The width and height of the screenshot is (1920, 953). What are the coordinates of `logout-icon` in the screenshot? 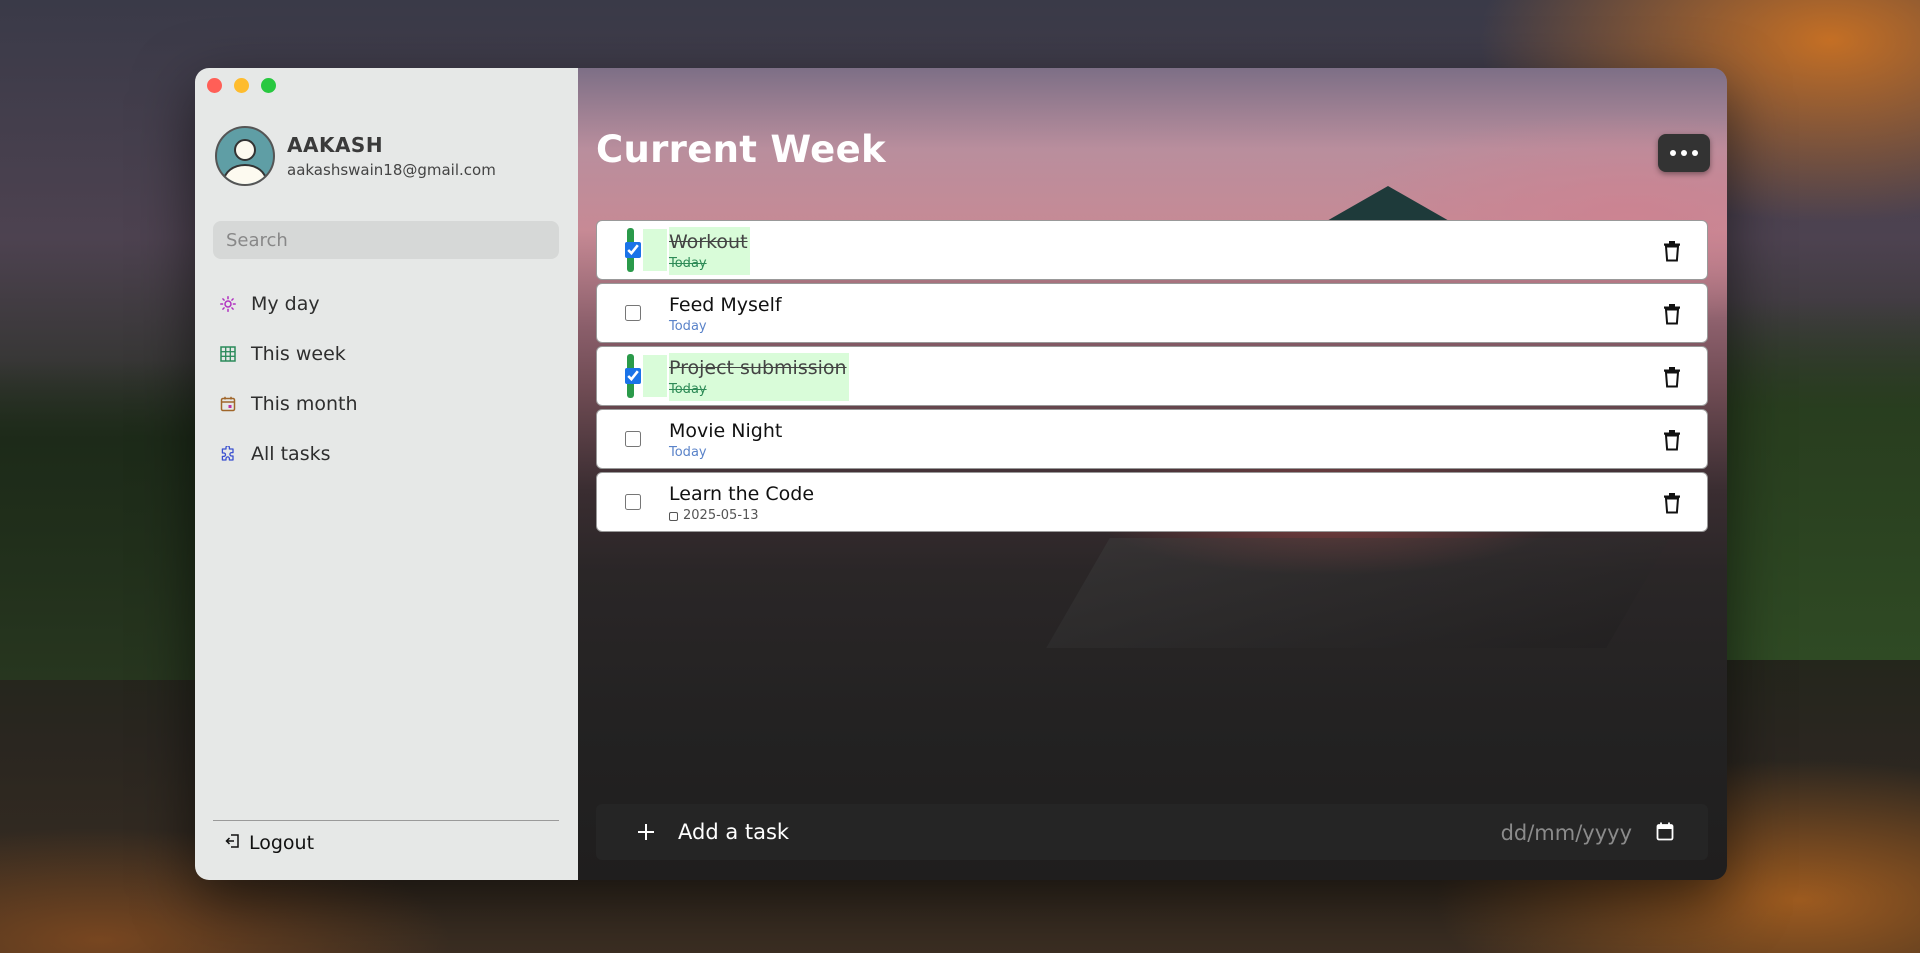 It's located at (233, 843).